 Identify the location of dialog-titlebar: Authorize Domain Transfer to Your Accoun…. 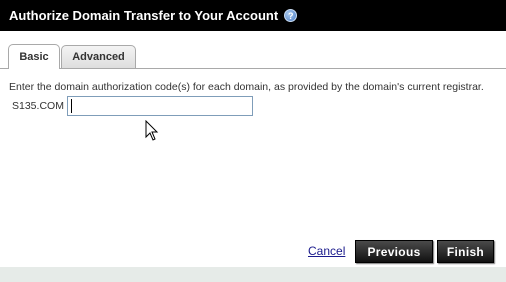
(253, 15).